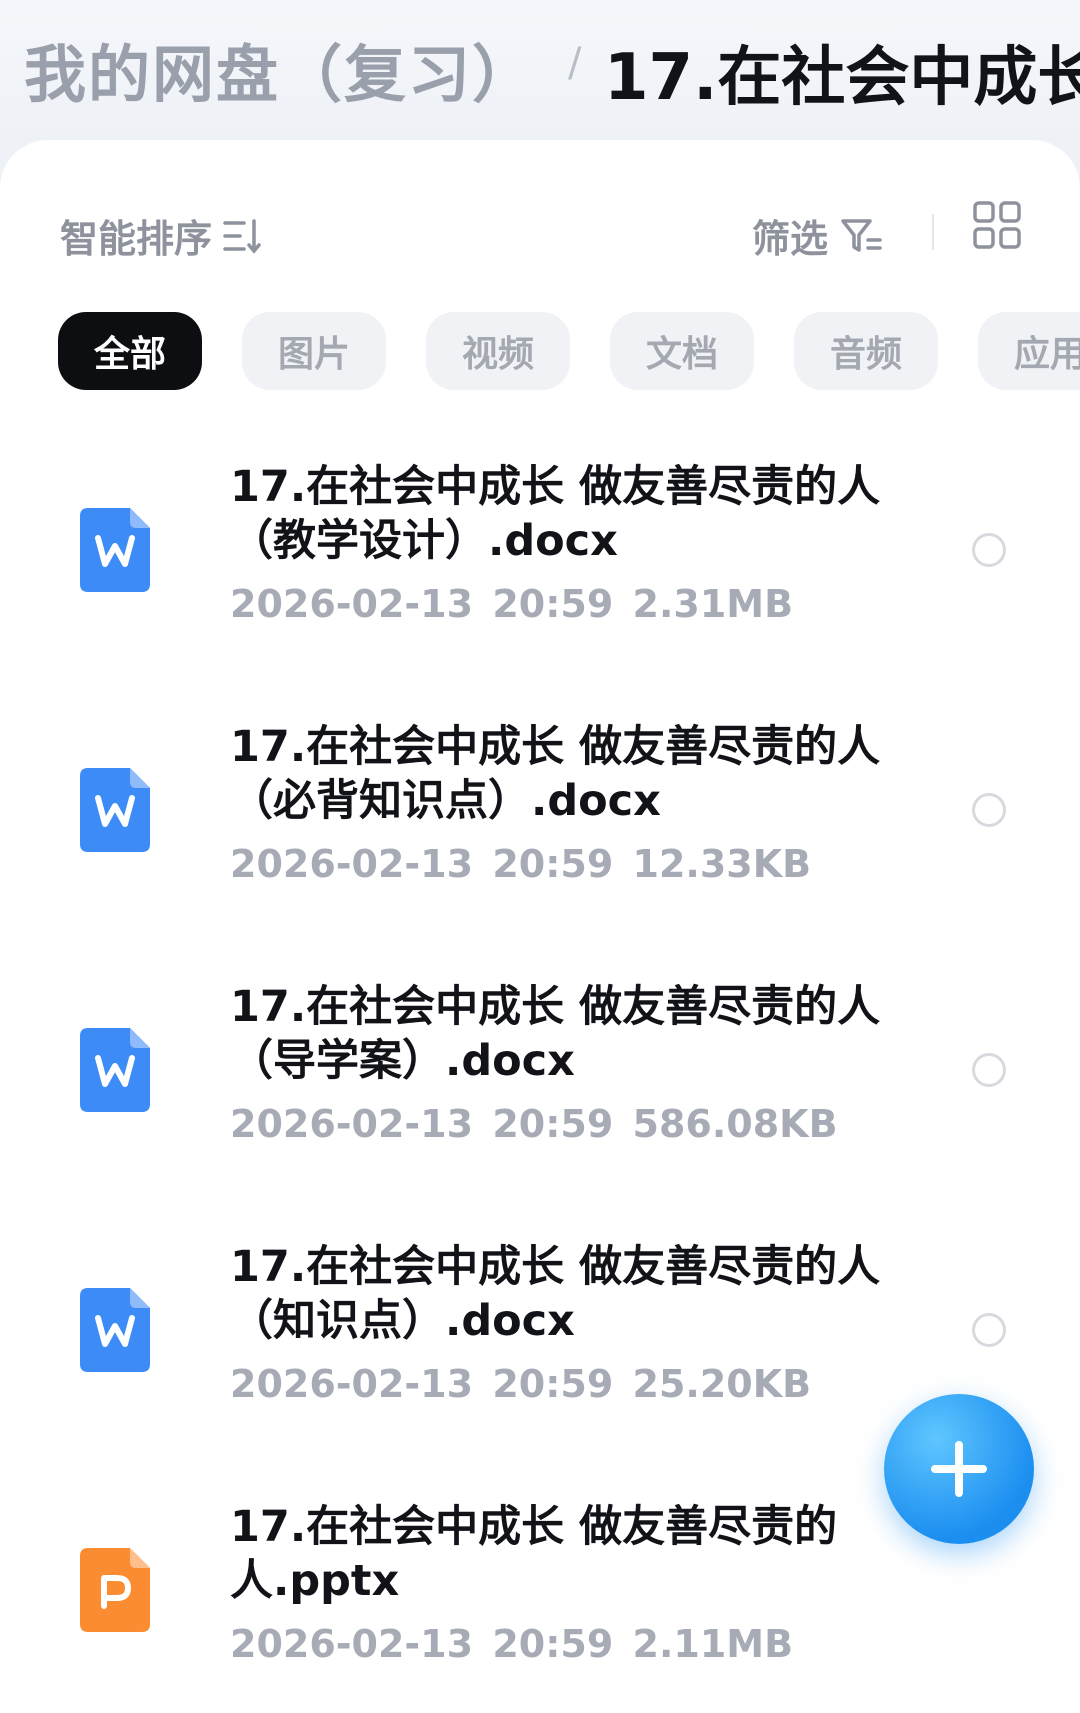 The image size is (1080, 1713). I want to click on file-name: 17.在社会中成长 做友善尽责的人（知识点）.docx, so click(555, 1294).